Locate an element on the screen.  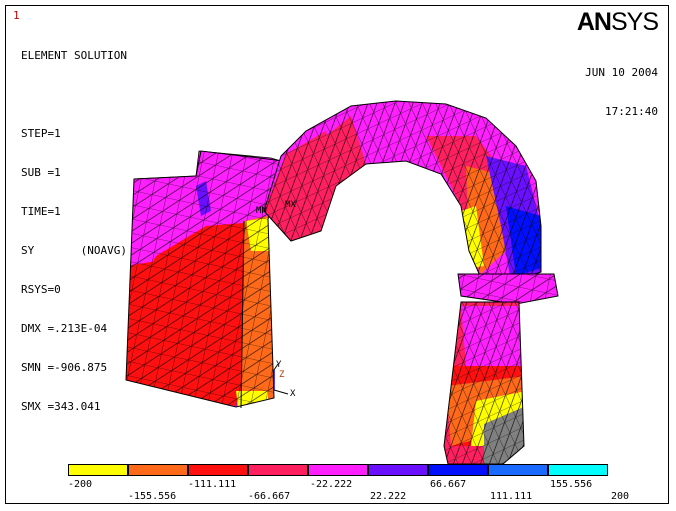
left-block is located at coordinates (205, 279).